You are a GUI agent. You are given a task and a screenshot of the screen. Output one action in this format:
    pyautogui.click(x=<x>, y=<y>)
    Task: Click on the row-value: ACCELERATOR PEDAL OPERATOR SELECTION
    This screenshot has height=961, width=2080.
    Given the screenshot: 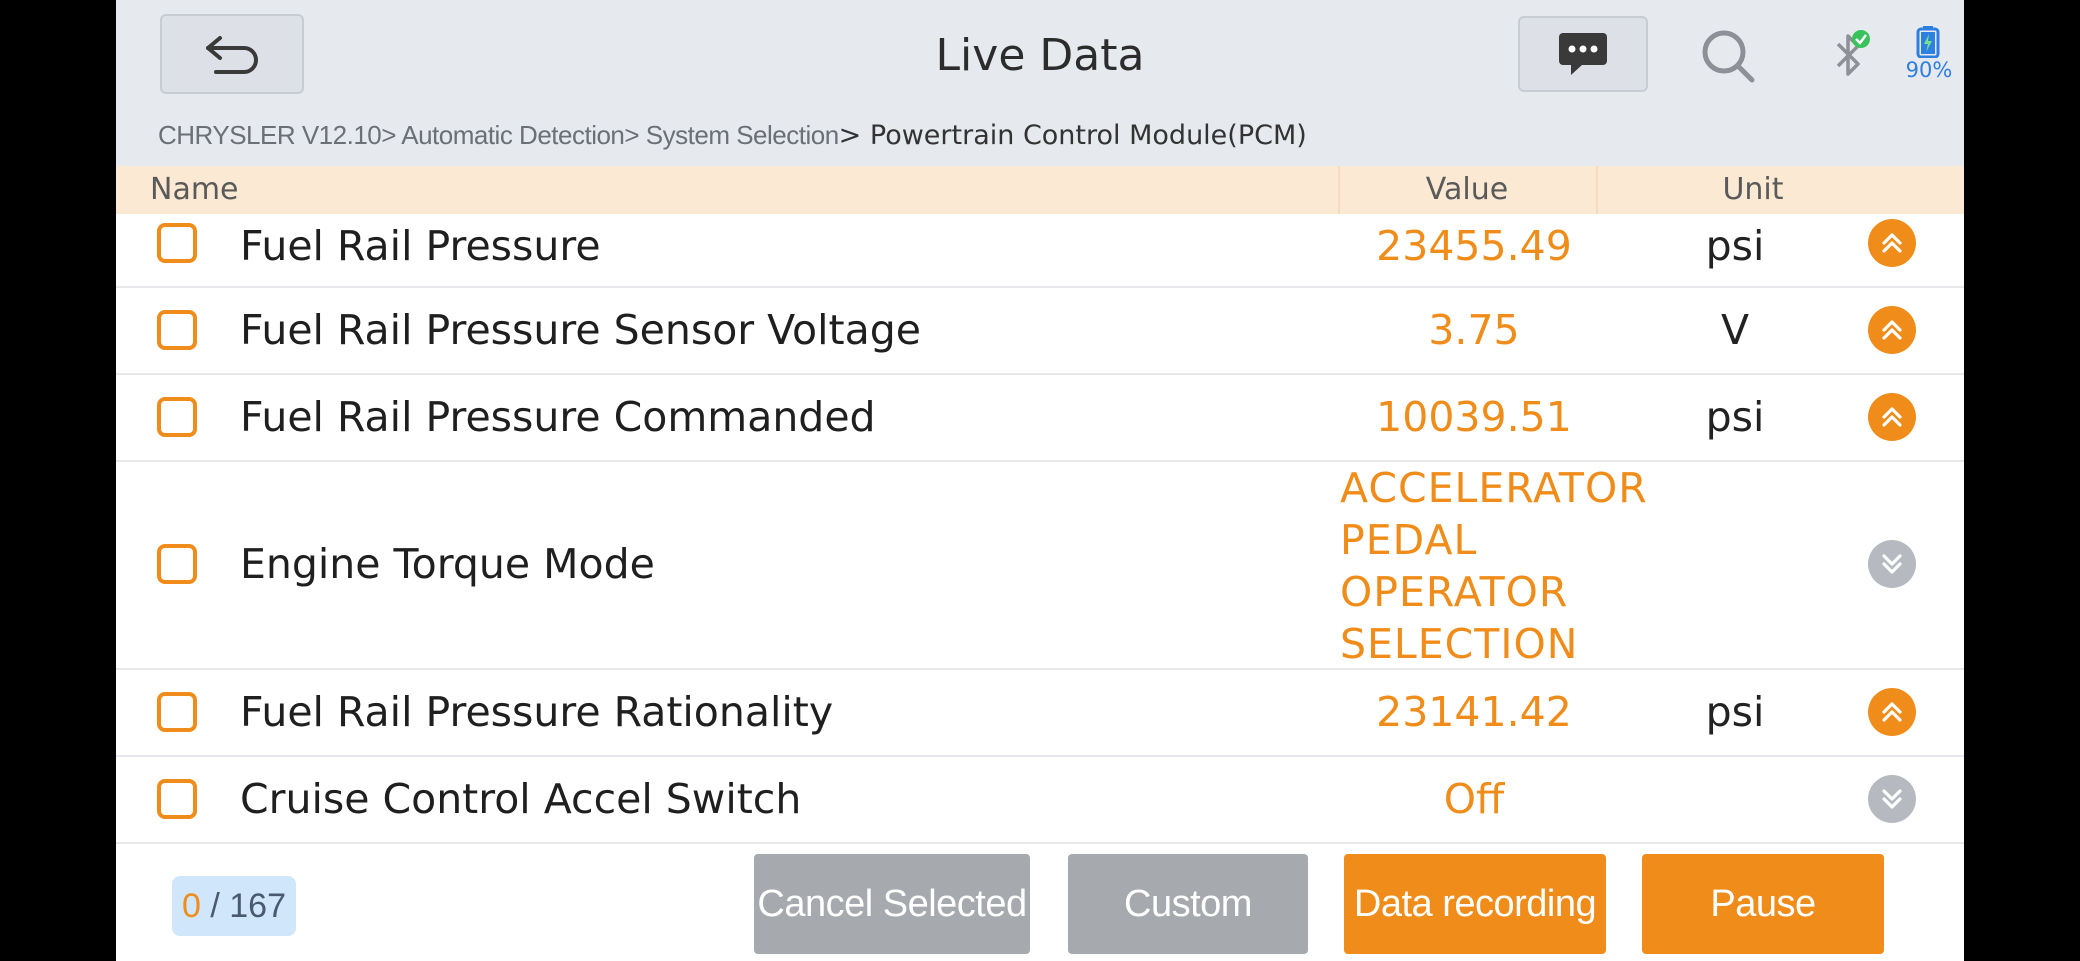 What is the action you would take?
    pyautogui.click(x=1494, y=566)
    